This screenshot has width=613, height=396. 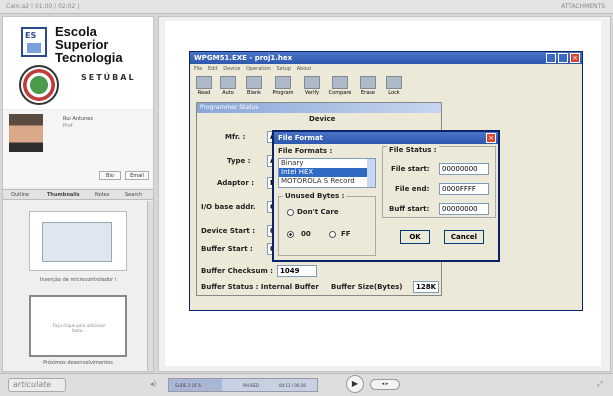 I want to click on device-header: Device, so click(x=322, y=119).